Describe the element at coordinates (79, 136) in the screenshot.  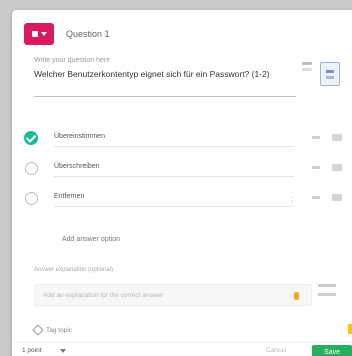
I see `answer-text: Übereinstimmen` at that location.